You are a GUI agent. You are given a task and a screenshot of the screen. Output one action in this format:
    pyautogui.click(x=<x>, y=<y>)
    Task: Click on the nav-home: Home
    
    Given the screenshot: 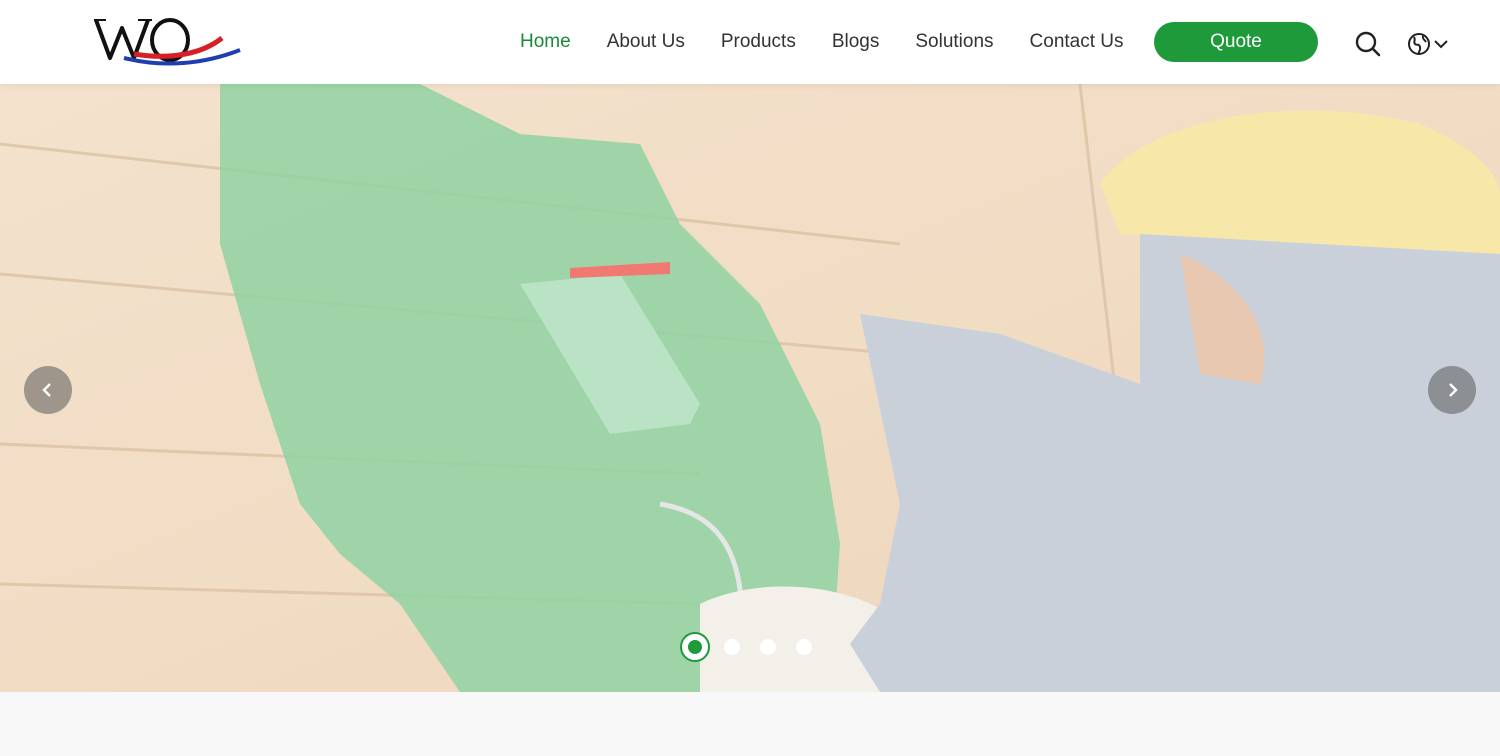 What is the action you would take?
    pyautogui.click(x=545, y=42)
    